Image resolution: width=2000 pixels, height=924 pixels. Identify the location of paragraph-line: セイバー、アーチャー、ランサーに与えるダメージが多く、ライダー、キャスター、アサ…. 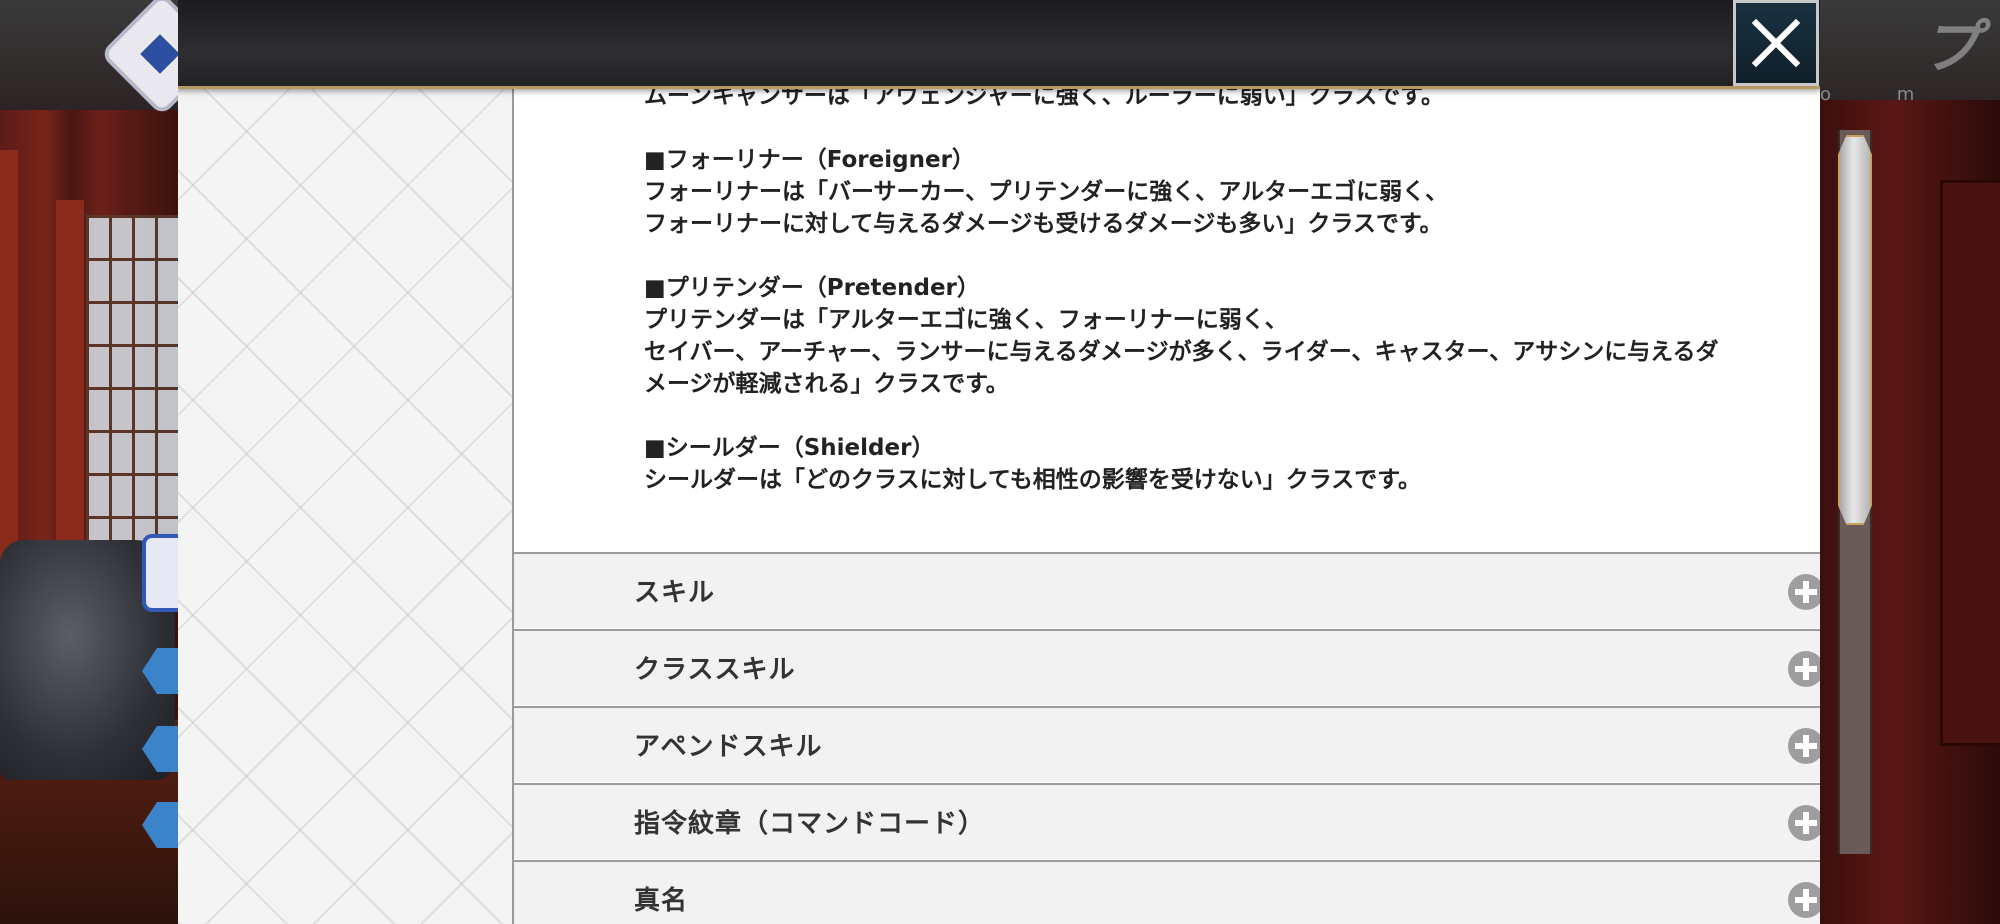
(1181, 352).